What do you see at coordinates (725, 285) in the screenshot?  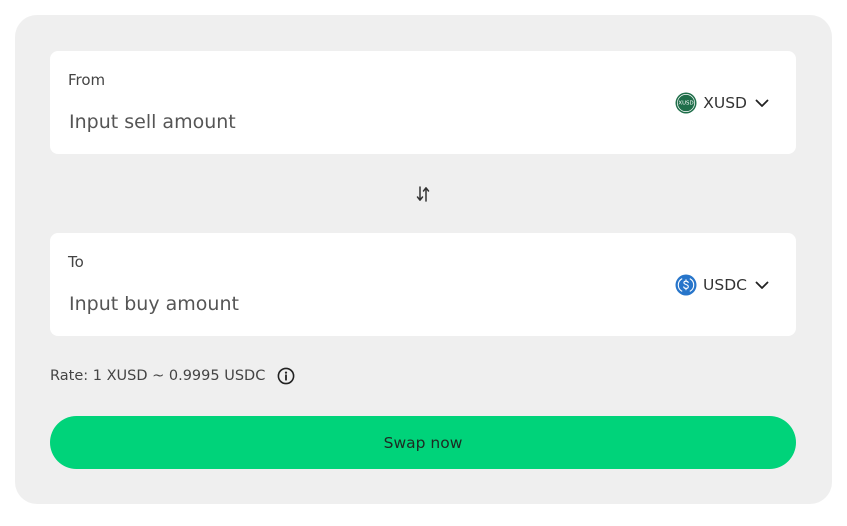 I see `to-token-symbol: USDC` at bounding box center [725, 285].